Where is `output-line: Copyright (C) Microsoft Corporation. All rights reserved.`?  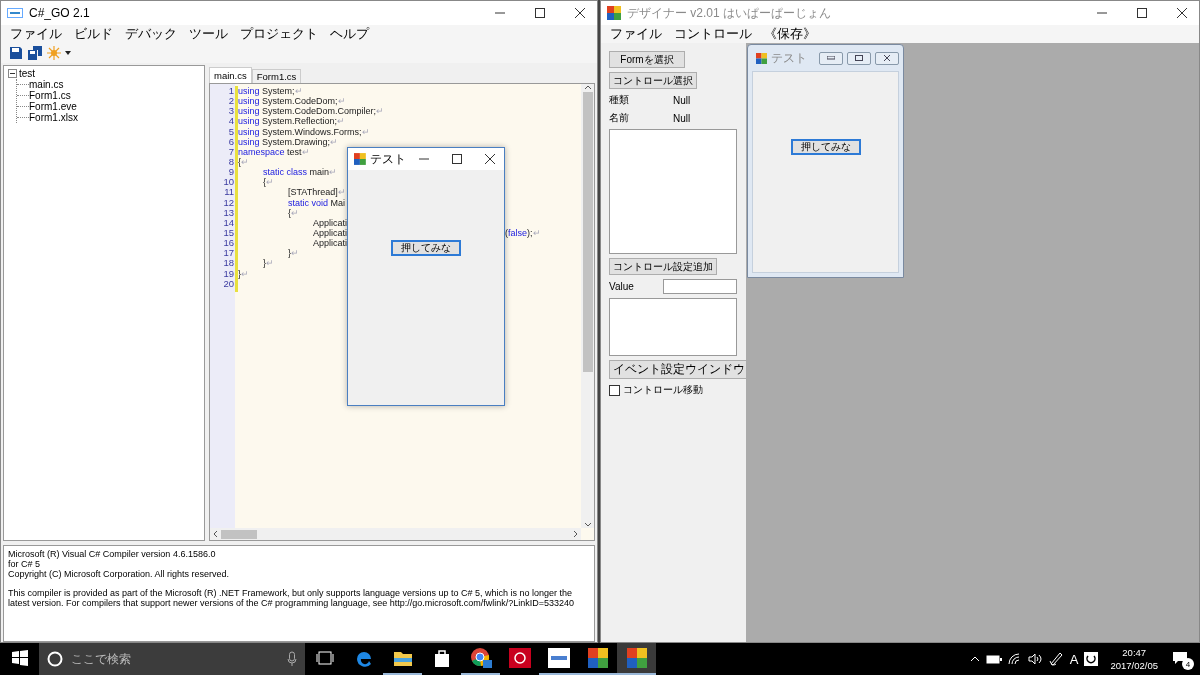
output-line: Copyright (C) Microsoft Corporation. All rights reserved. is located at coordinates (119, 574).